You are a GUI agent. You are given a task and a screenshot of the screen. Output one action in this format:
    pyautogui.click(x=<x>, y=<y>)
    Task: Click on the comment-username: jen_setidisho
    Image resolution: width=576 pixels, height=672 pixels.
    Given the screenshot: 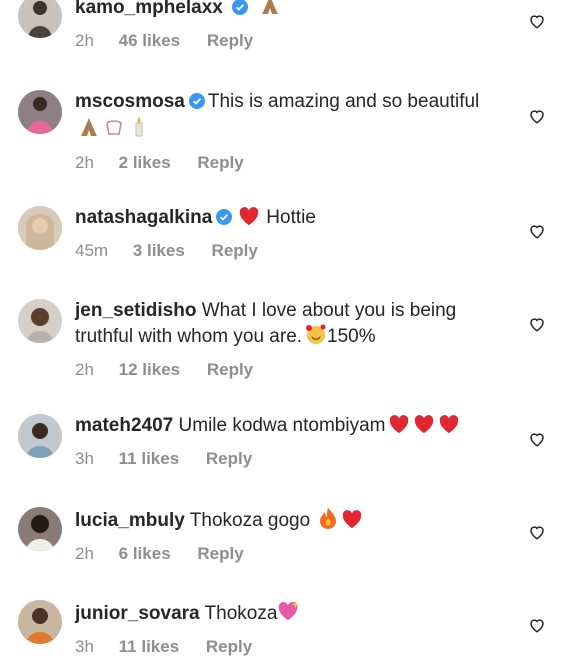 What is the action you would take?
    pyautogui.click(x=135, y=310)
    